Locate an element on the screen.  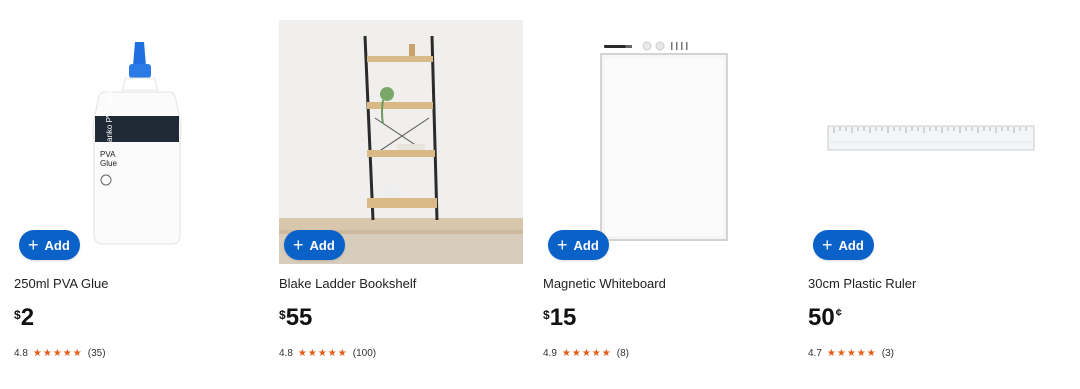
product-image-ladder-bookshelf is located at coordinates (401, 142).